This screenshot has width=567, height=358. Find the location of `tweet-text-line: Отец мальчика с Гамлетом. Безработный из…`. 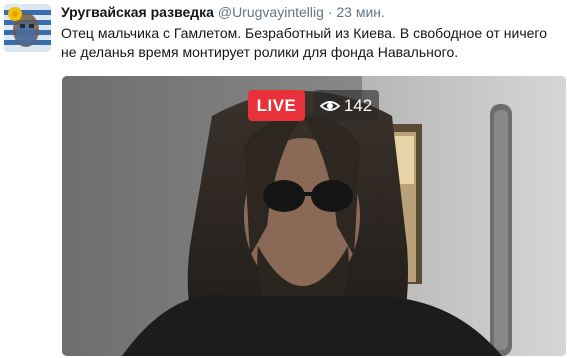

tweet-text-line: Отец мальчика с Гамлетом. Безработный из… is located at coordinates (304, 33).